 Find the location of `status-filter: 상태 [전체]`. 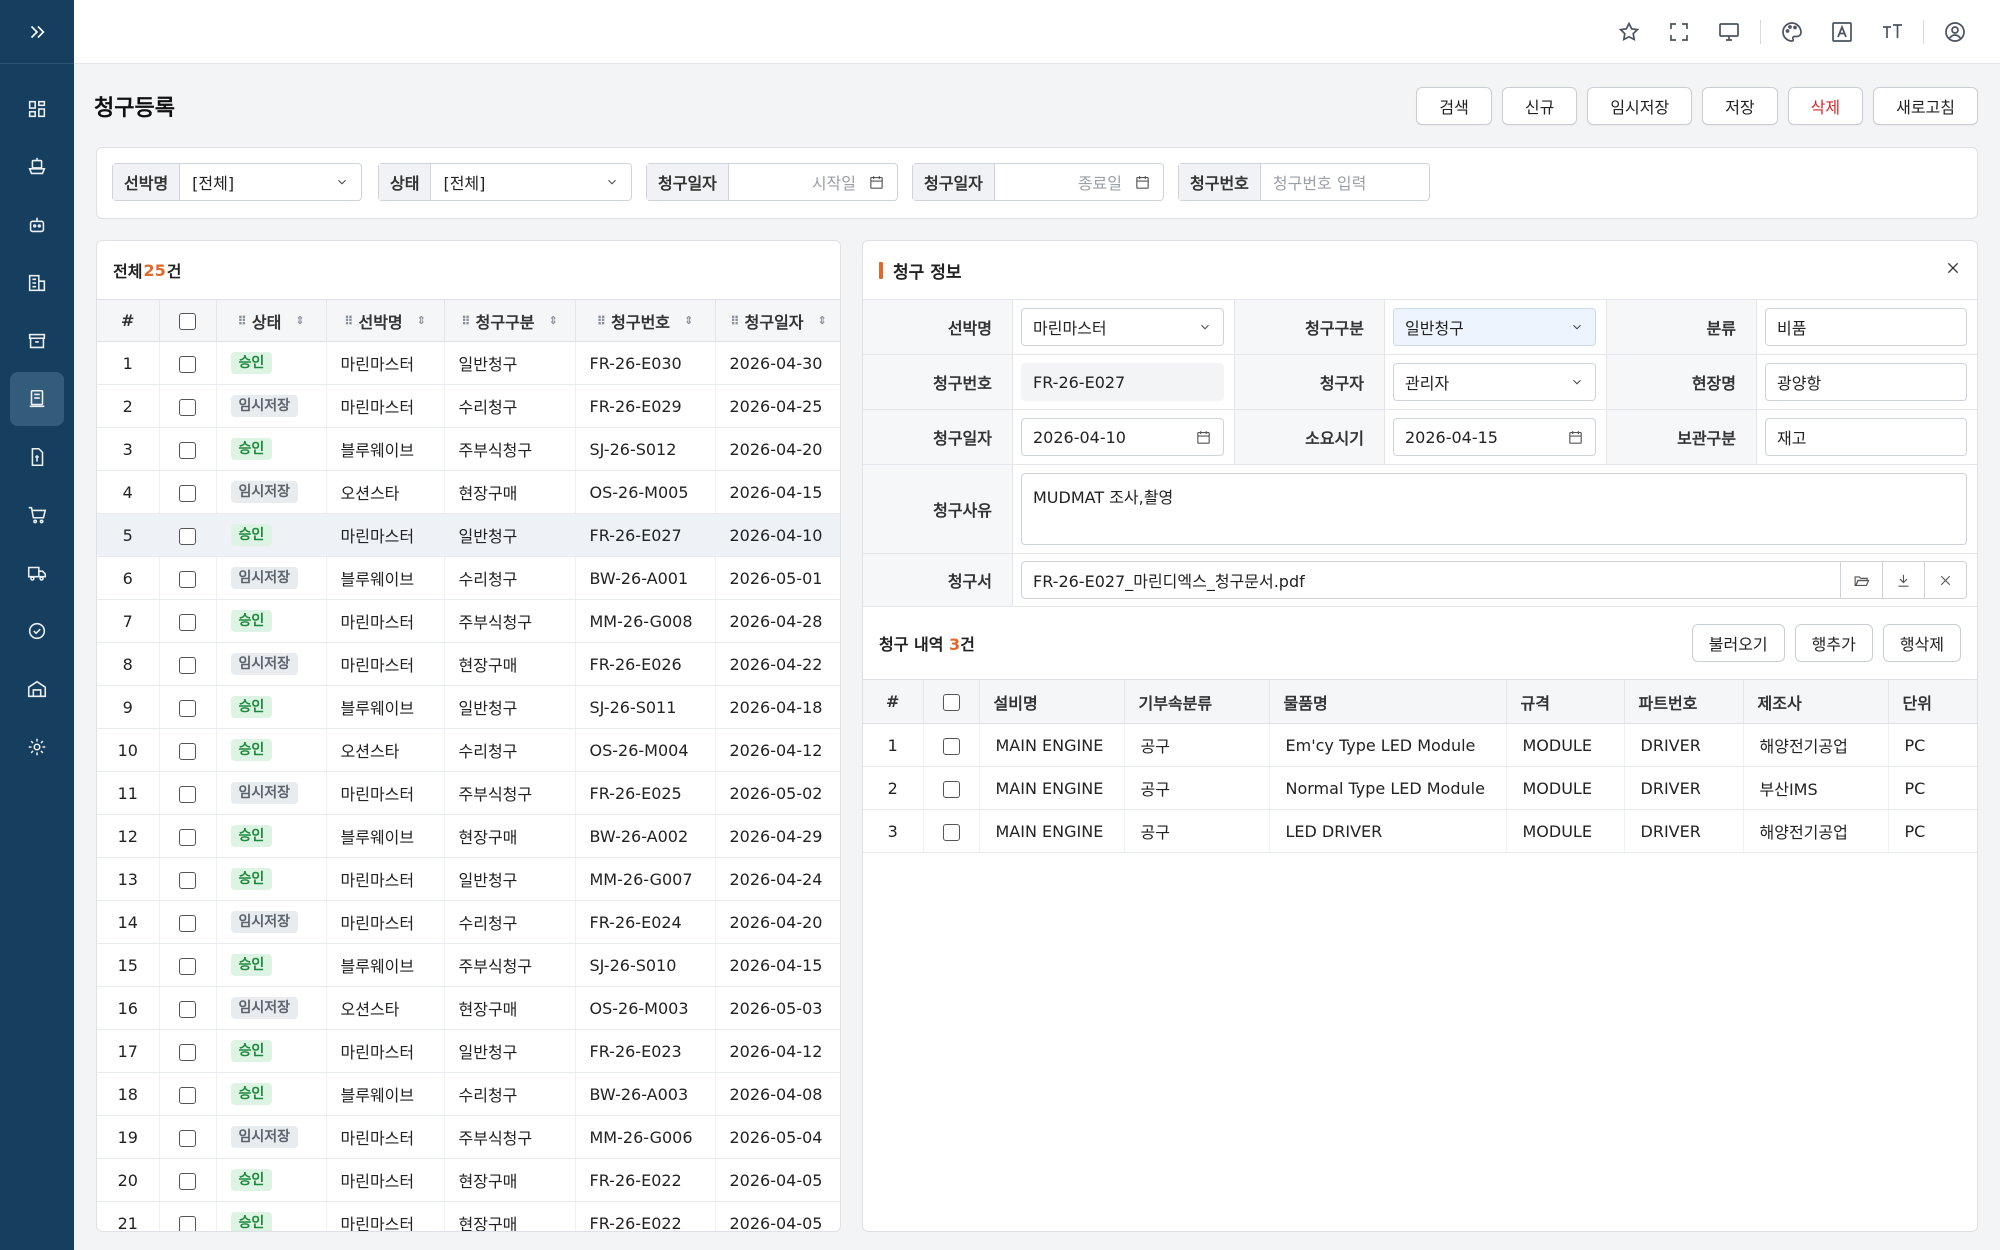

status-filter: 상태 [전체] is located at coordinates (505, 182).